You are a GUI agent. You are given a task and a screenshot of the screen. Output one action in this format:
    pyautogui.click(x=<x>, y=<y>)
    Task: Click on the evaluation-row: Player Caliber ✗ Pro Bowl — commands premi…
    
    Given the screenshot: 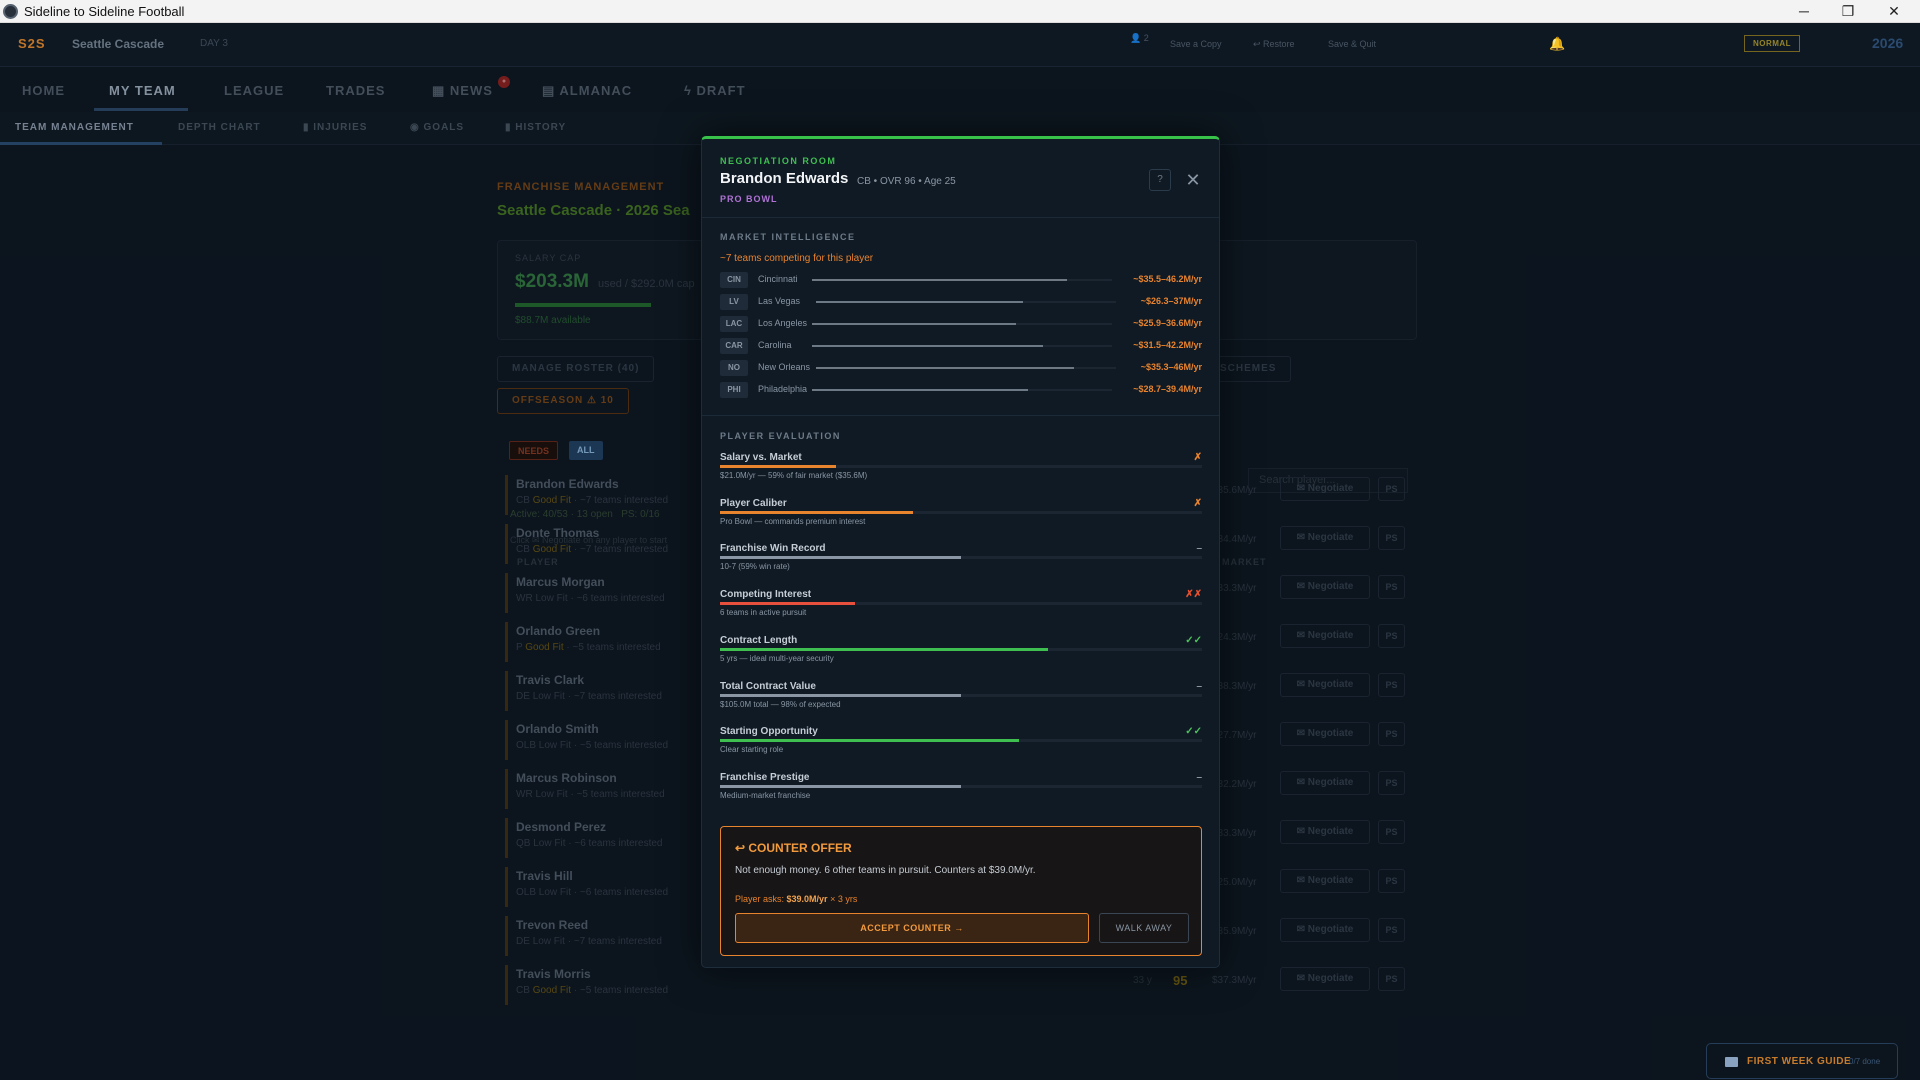 What is the action you would take?
    pyautogui.click(x=961, y=518)
    